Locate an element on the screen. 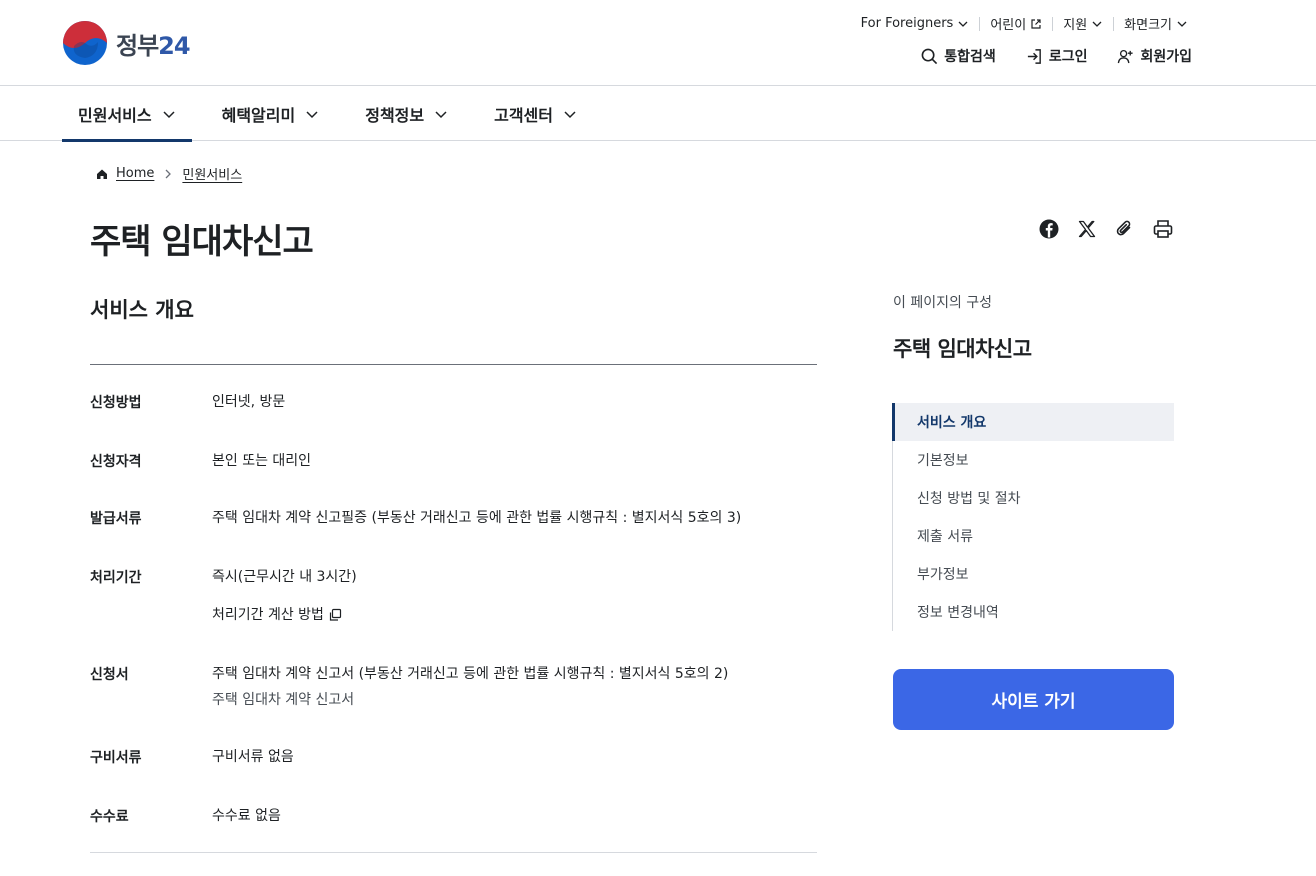  breadcrumb: Home 민원서비스 is located at coordinates (169, 173).